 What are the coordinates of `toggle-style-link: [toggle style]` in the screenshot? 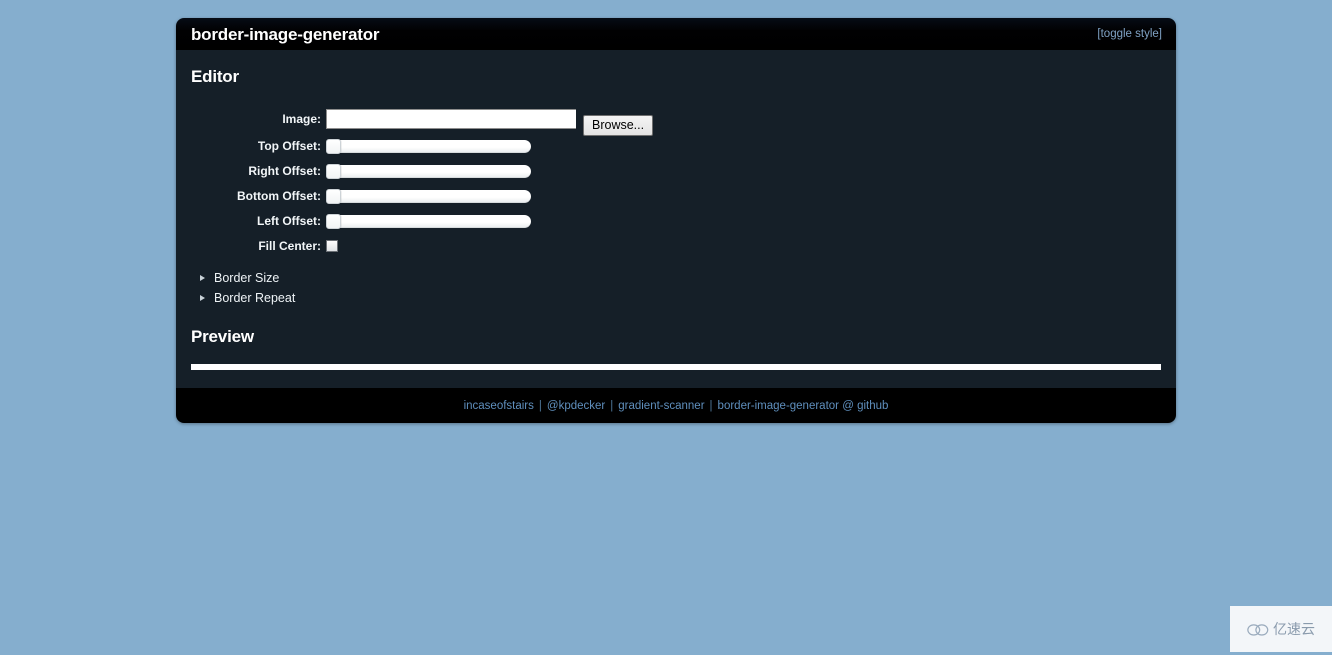 It's located at (1129, 34).